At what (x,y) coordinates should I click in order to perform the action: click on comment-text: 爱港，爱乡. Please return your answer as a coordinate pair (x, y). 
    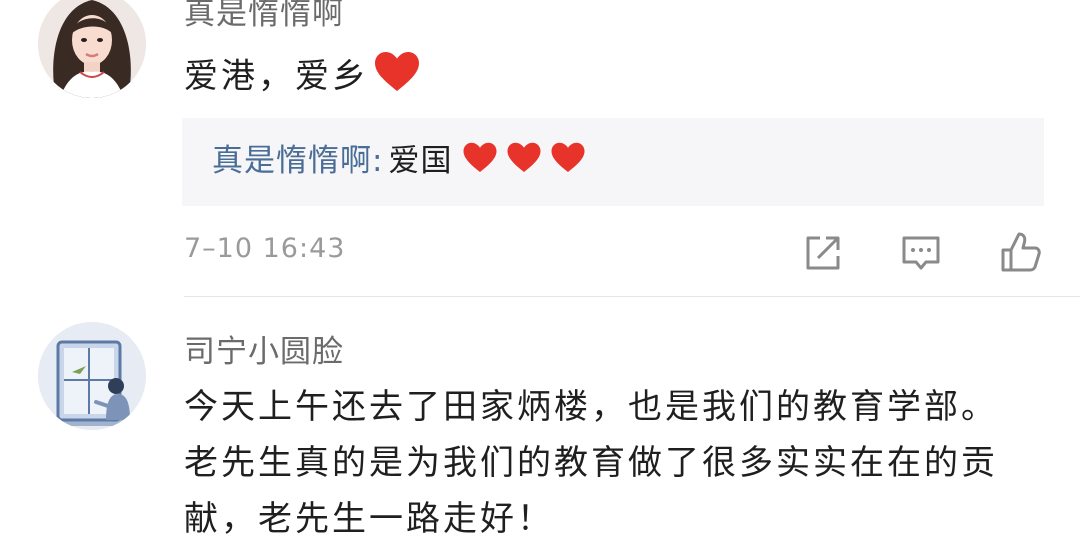
    Looking at the image, I should click on (302, 78).